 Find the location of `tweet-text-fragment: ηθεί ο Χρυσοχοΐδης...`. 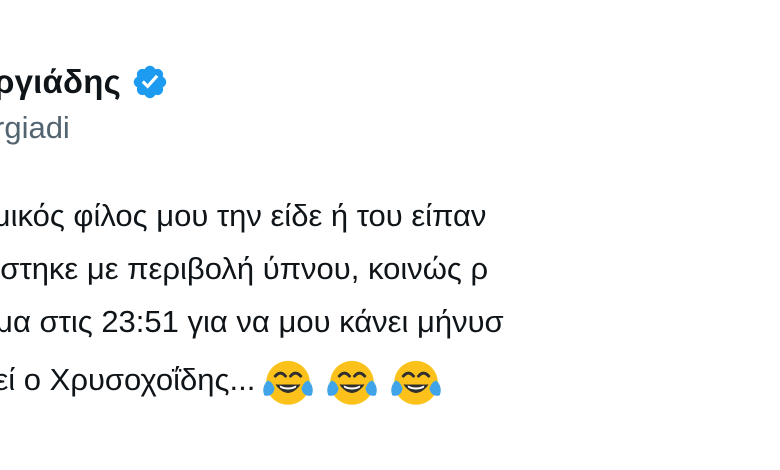

tweet-text-fragment: ηθεί ο Χρυσοχοΐδης... is located at coordinates (128, 380).